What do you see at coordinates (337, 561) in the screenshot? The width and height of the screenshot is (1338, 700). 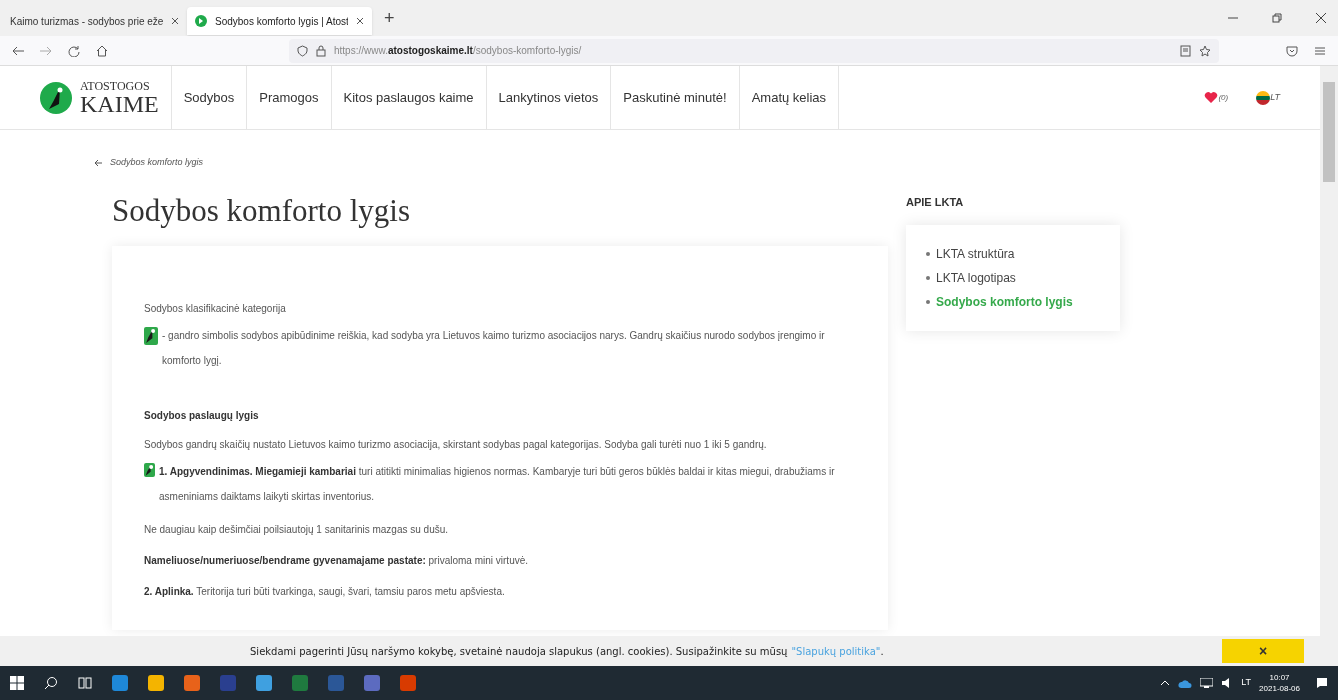 I see `paragraph: Nameliuose/numeriuose/bendrame gyvenamajame pastate: privaloma mini virtuvė.` at bounding box center [337, 561].